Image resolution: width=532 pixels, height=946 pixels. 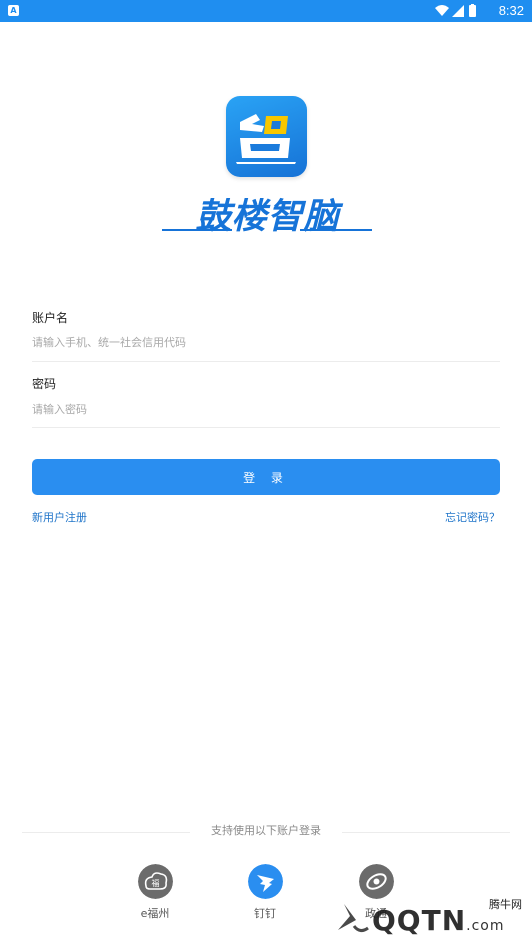 What do you see at coordinates (59, 517) in the screenshot?
I see `register-link: 新用户注册` at bounding box center [59, 517].